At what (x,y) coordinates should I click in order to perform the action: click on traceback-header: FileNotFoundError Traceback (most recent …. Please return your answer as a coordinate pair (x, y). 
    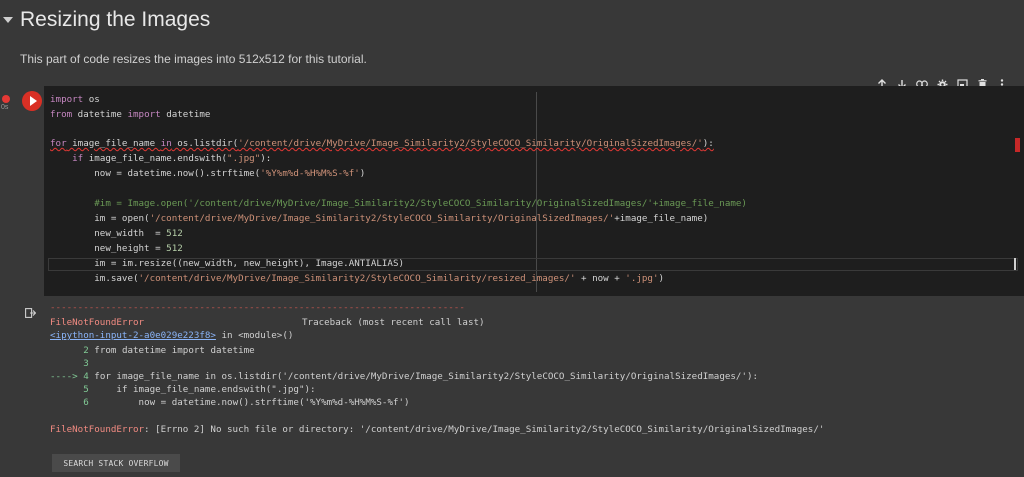
    Looking at the image, I should click on (267, 323).